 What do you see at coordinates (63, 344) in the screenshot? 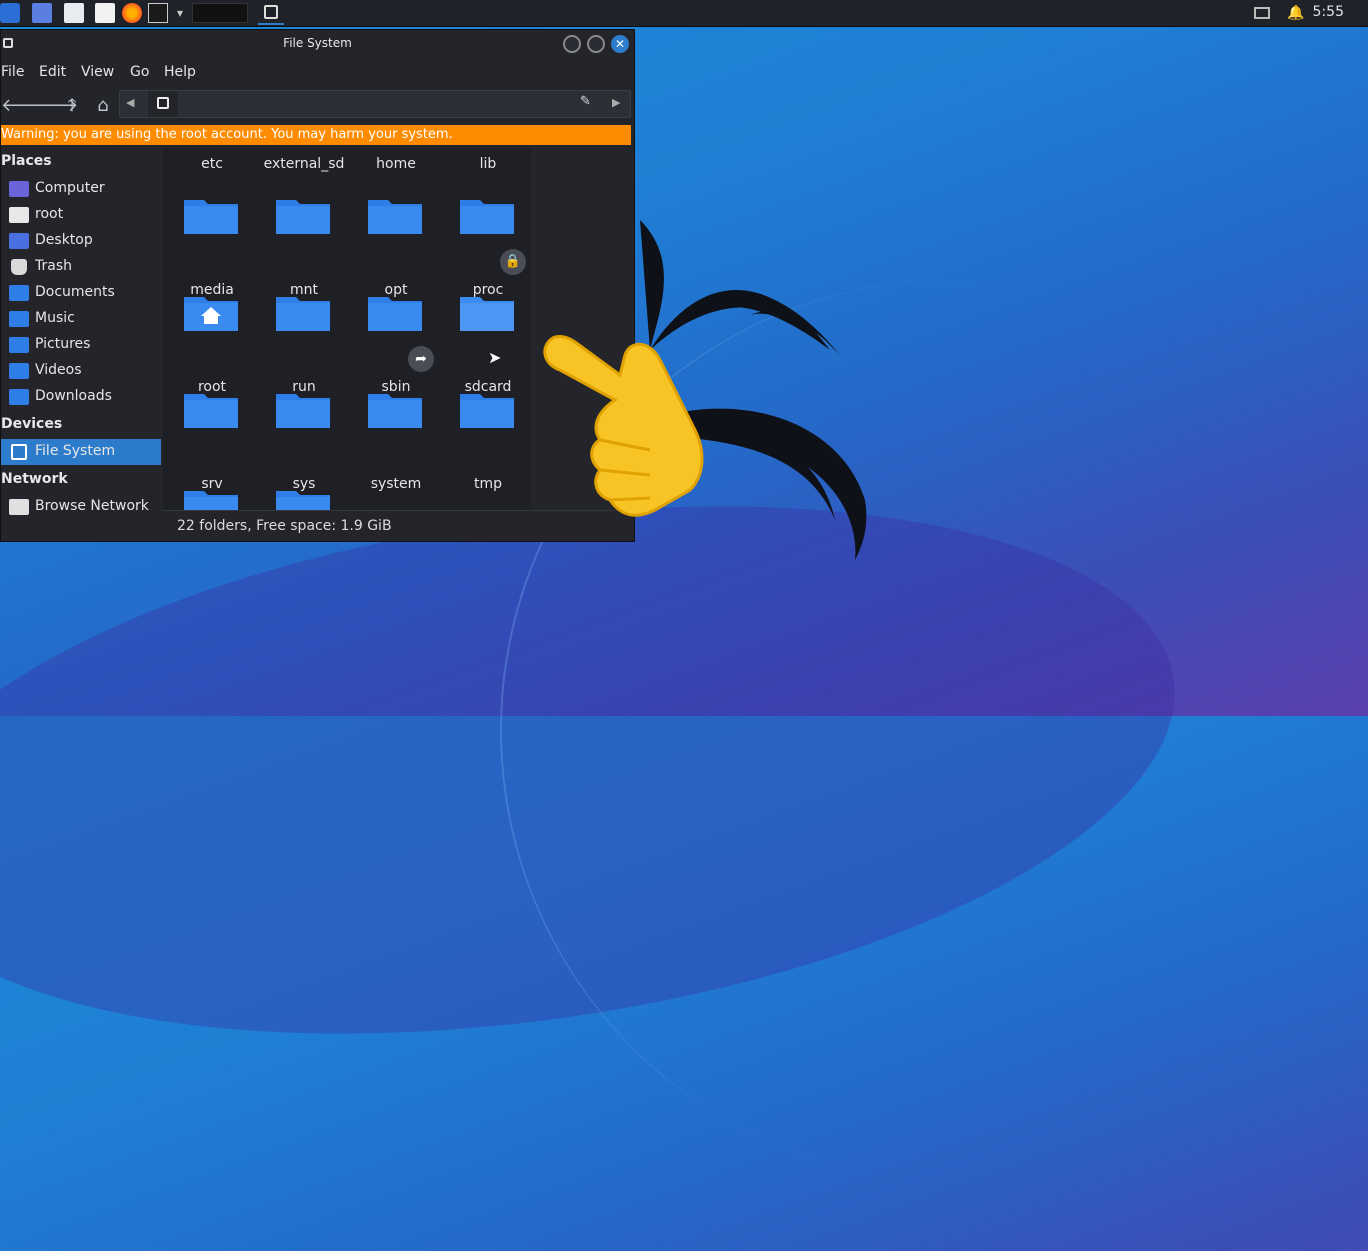
I see `sidebar-item-label: Pictures` at bounding box center [63, 344].